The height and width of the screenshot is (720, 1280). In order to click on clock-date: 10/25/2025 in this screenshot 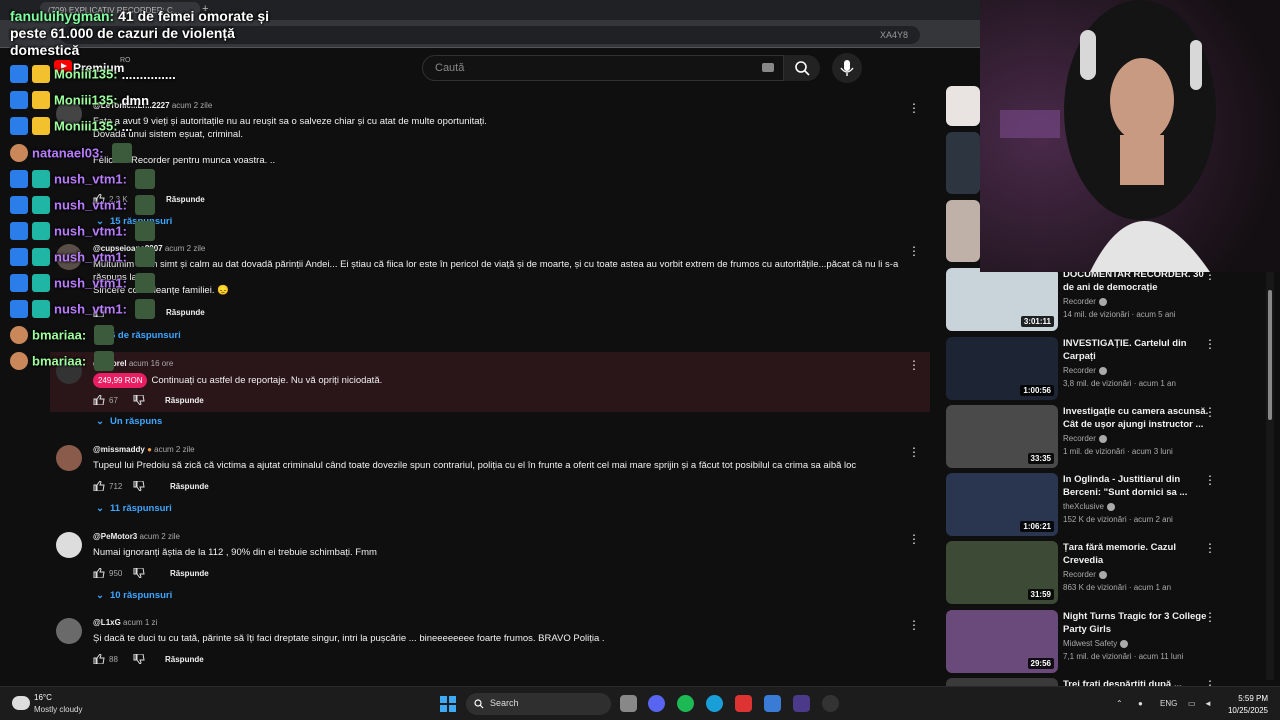, I will do `click(1244, 710)`.